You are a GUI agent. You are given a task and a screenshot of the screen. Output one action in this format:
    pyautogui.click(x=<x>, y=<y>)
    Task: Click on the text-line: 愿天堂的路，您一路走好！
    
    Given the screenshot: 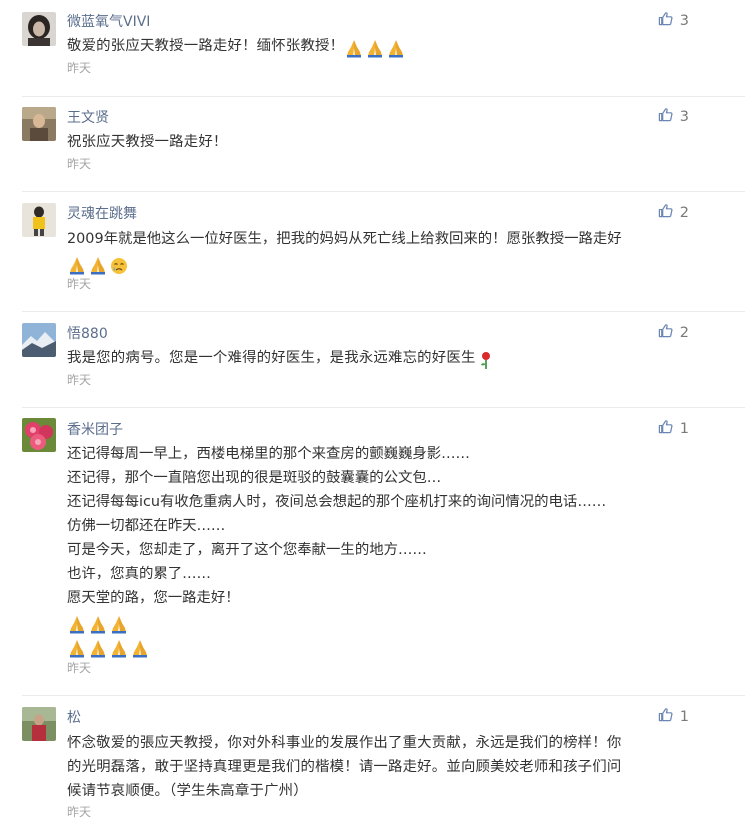 What is the action you would take?
    pyautogui.click(x=153, y=598)
    